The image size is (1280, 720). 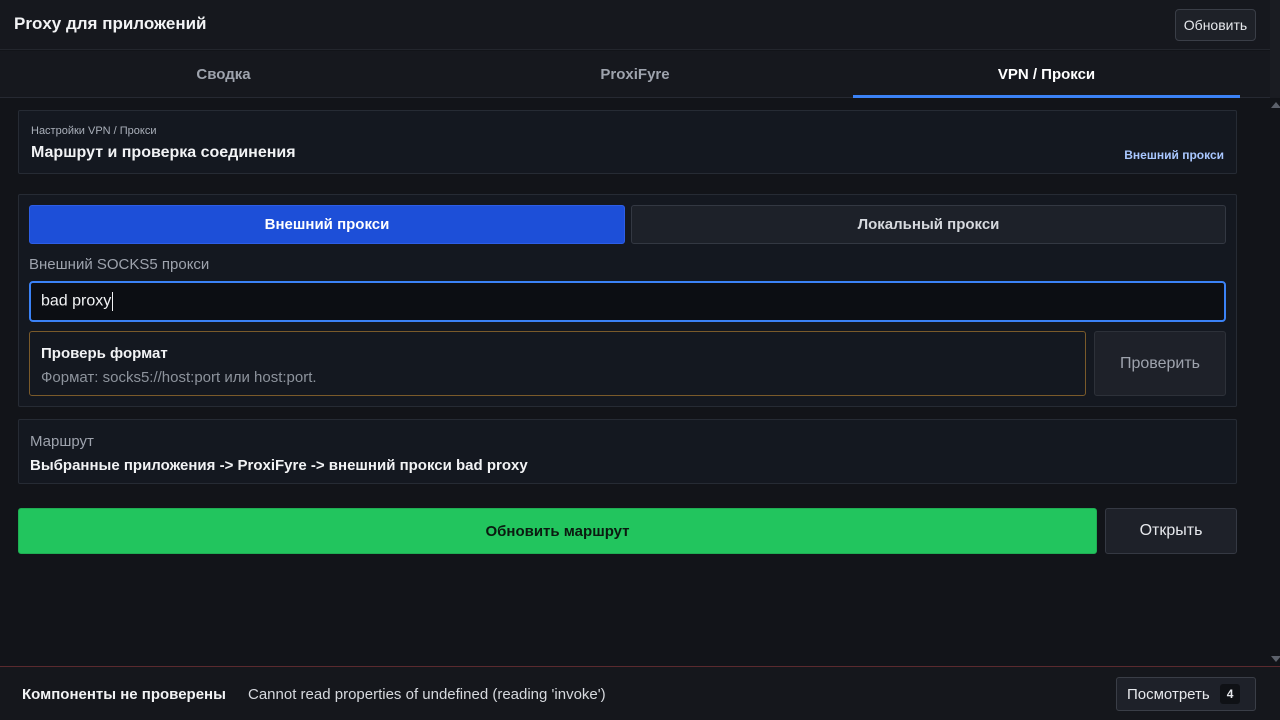 What do you see at coordinates (928, 224) in the screenshot?
I see `local-proxy-button: Локальный прокси` at bounding box center [928, 224].